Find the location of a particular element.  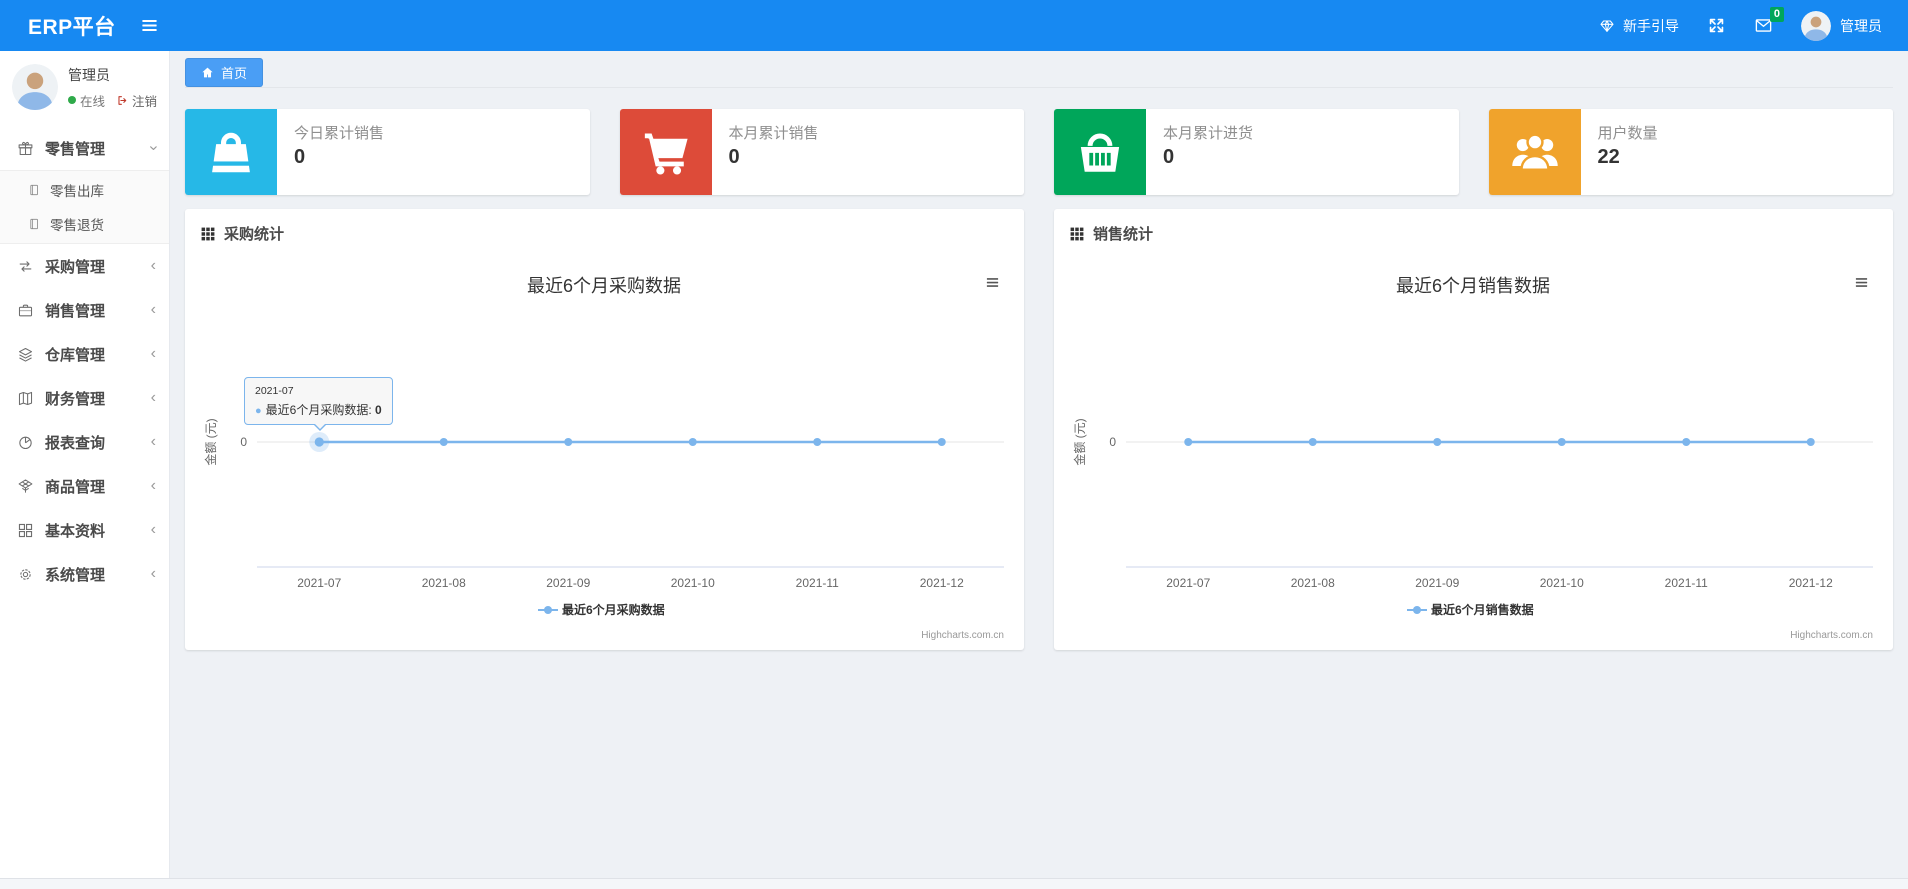

sidebar-item-finance: 财务管理 ‹ is located at coordinates (84, 398).